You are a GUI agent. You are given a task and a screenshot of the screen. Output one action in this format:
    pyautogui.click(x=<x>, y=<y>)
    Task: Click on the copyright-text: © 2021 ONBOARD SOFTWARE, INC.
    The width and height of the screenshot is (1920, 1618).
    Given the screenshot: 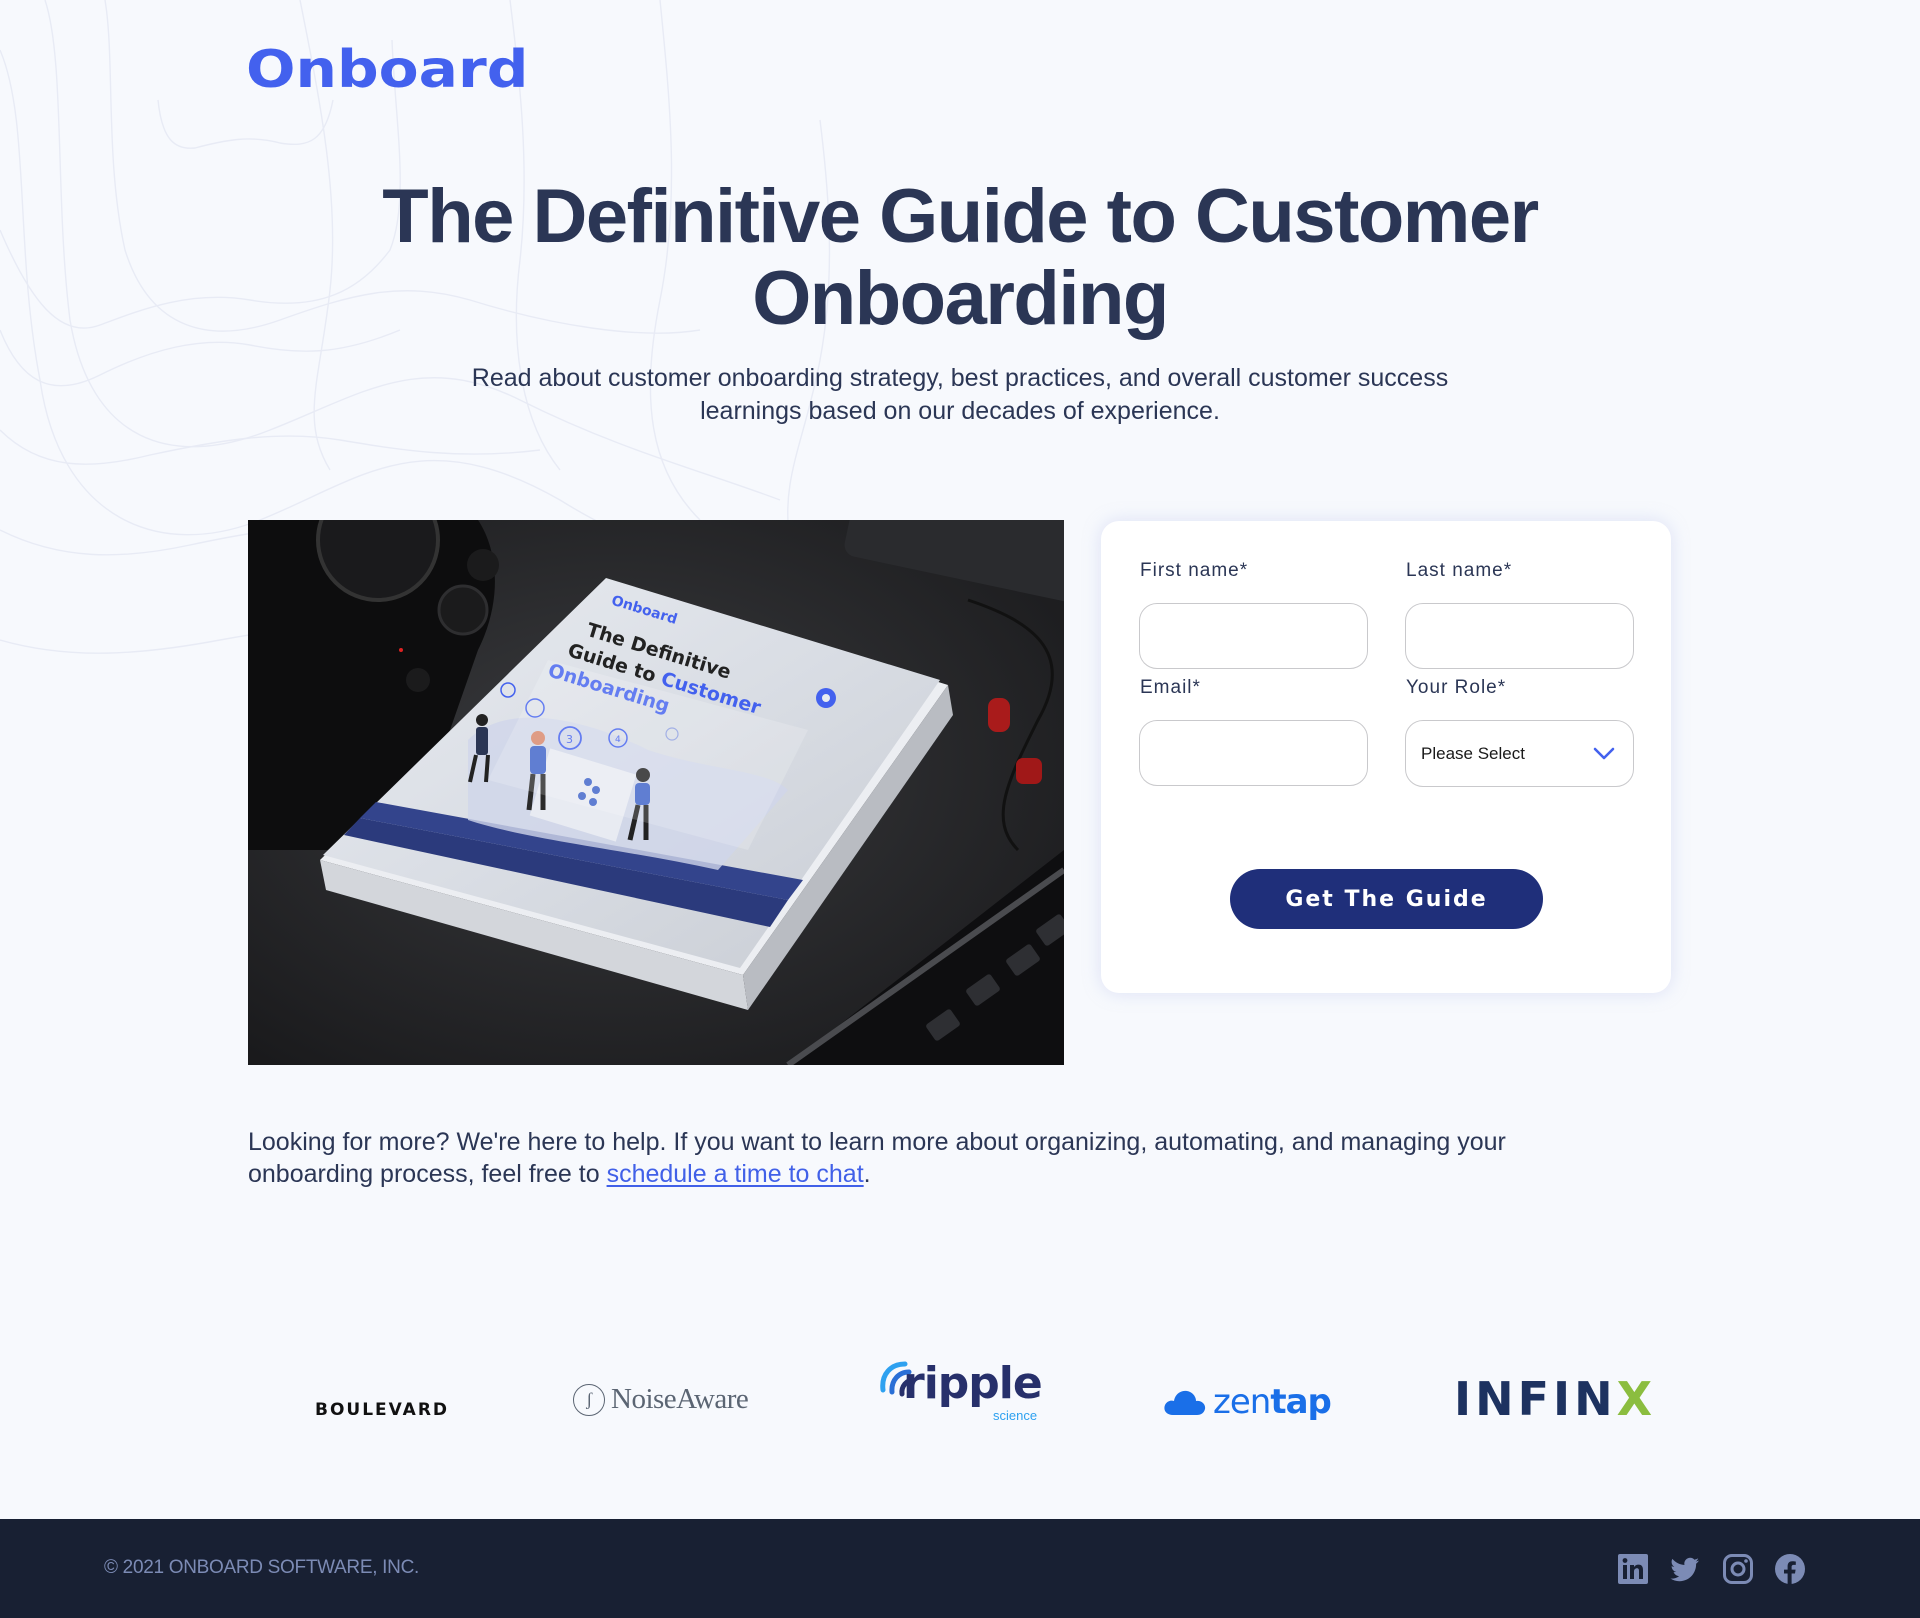 What is the action you would take?
    pyautogui.click(x=261, y=1567)
    